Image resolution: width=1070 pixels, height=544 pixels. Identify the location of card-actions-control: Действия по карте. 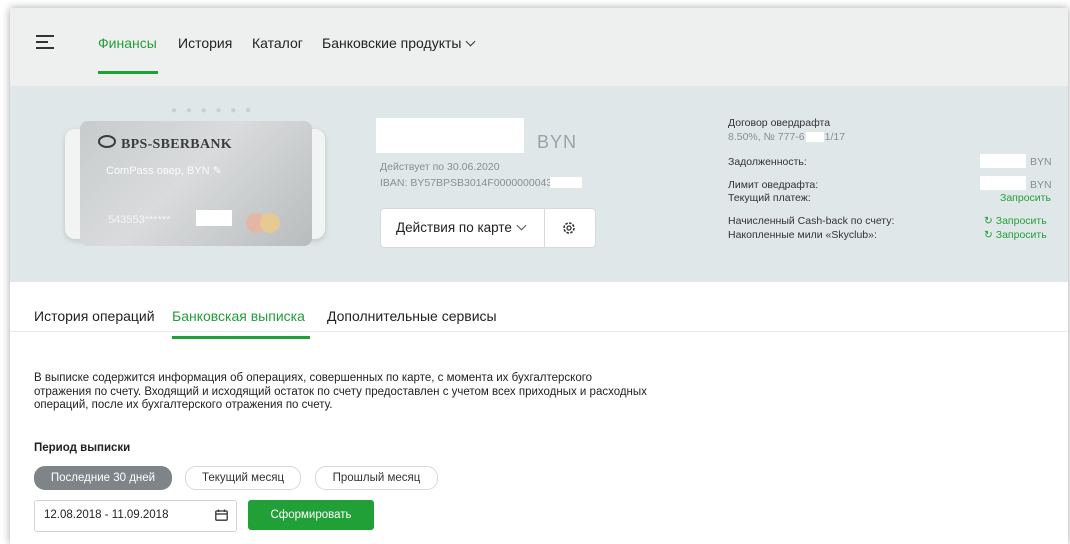
(488, 228).